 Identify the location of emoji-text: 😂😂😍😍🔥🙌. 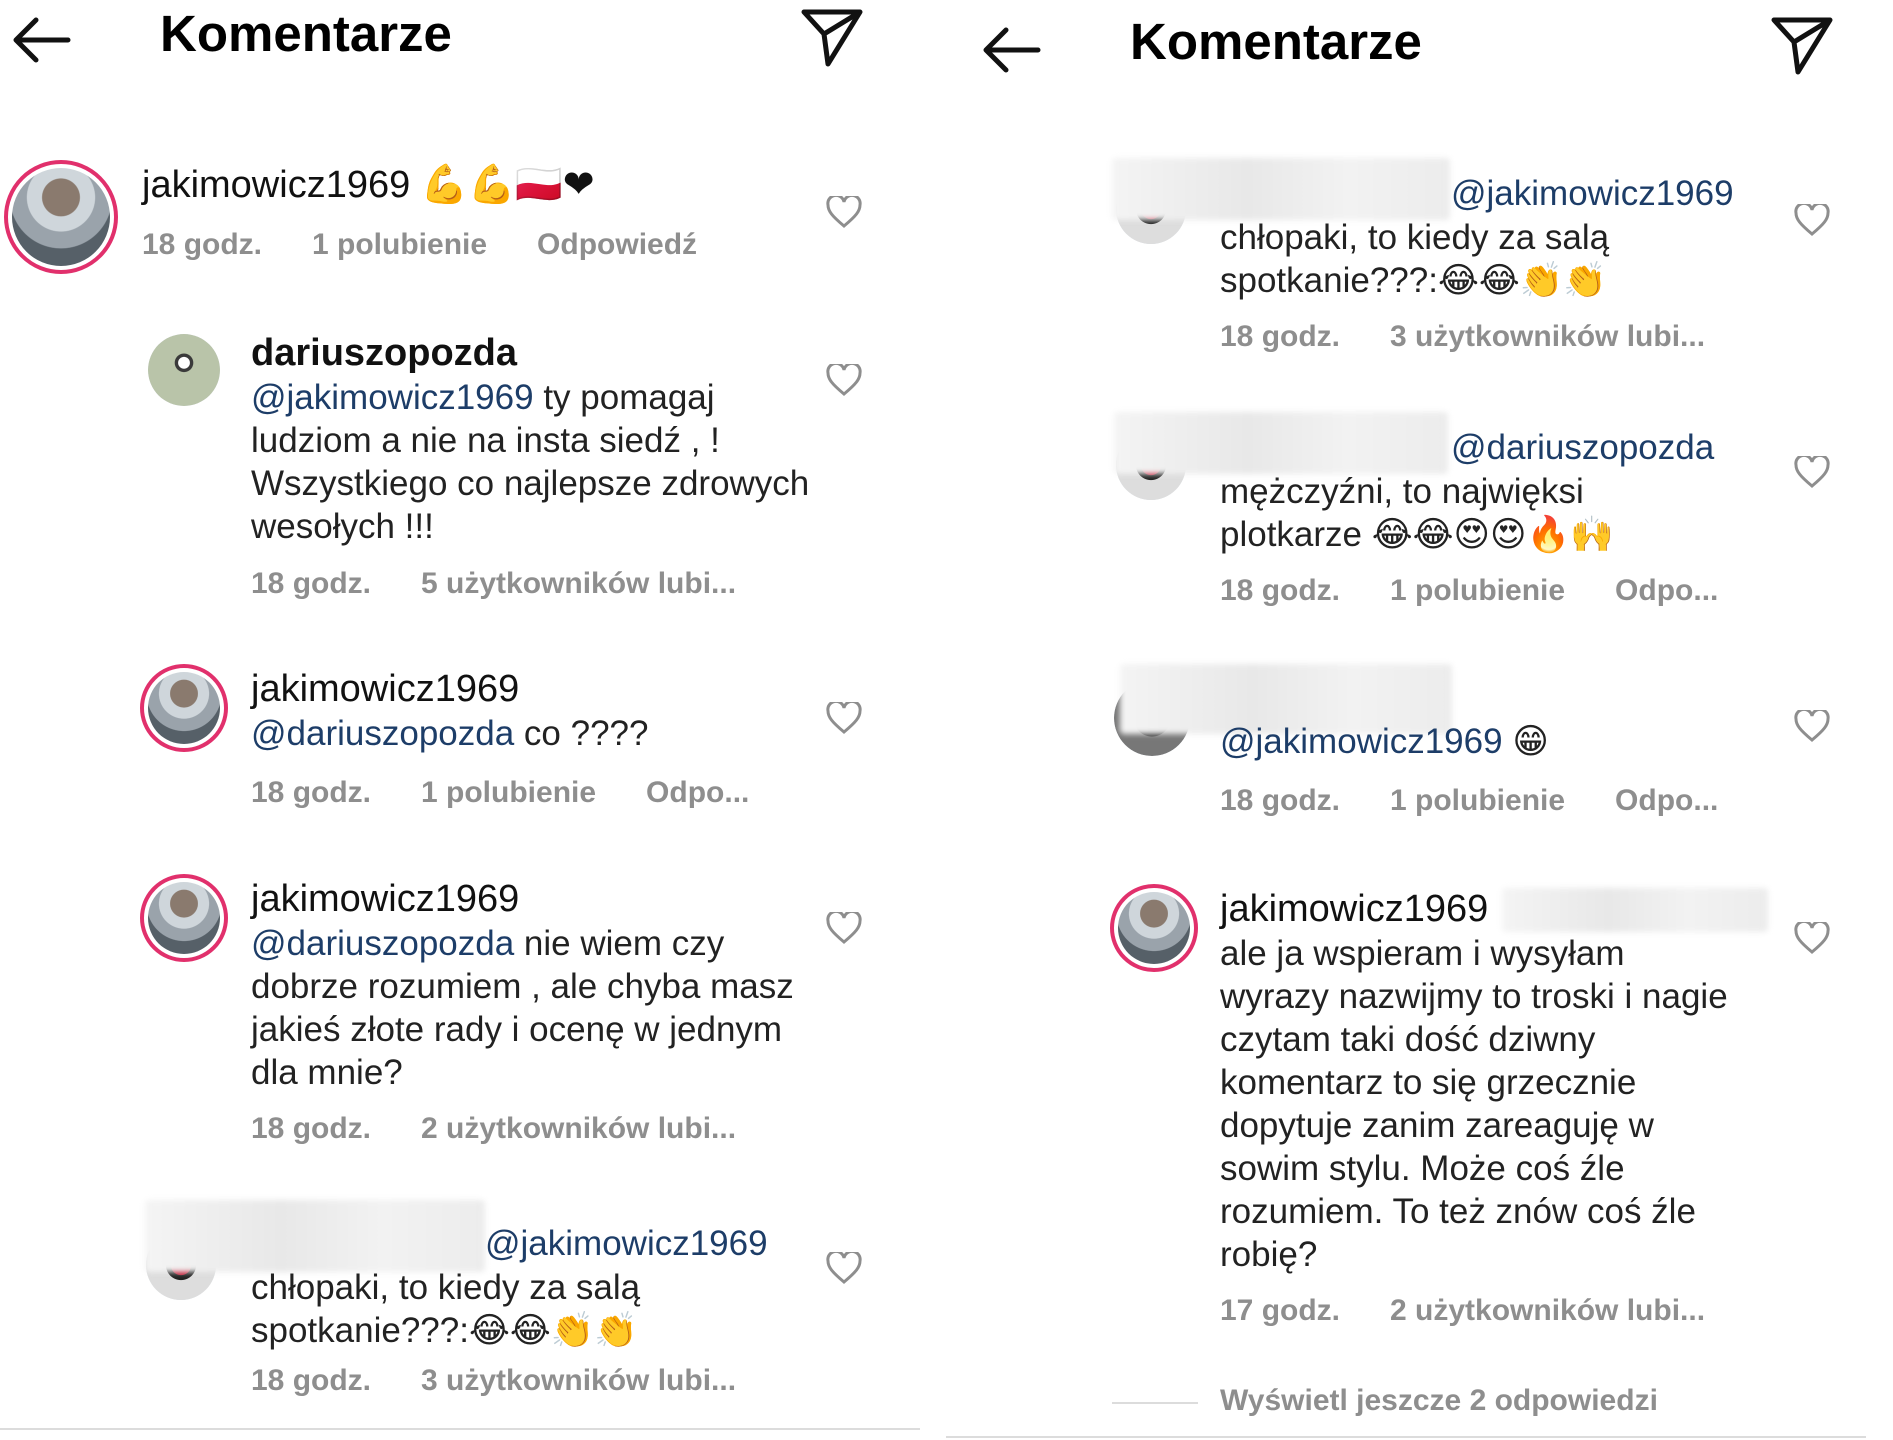
(1492, 535).